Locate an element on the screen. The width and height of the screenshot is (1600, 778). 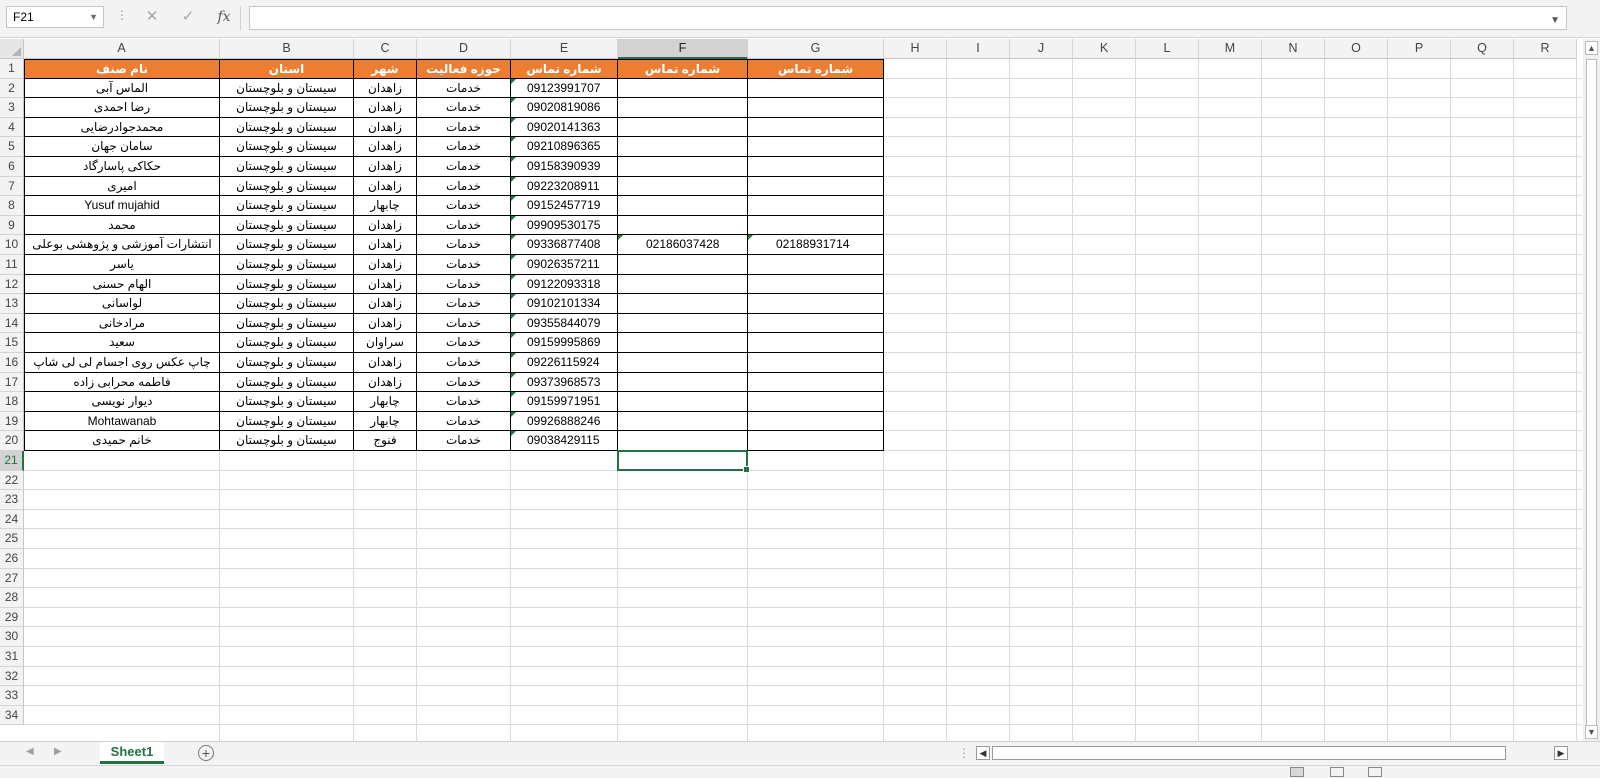
table-cell: حکاکی پاسارگاد is located at coordinates (122, 167).